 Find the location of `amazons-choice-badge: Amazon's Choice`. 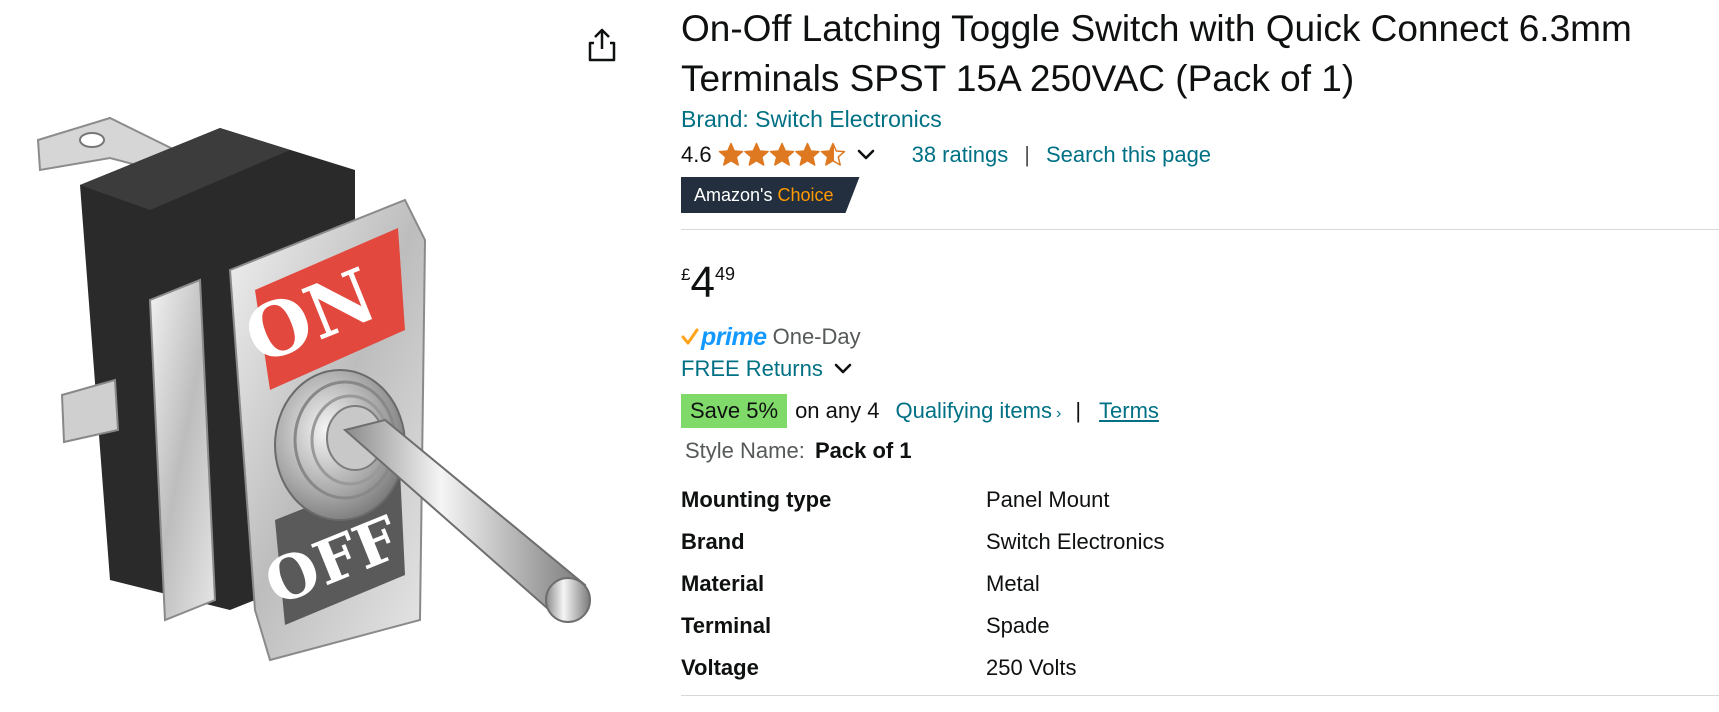

amazons-choice-badge: Amazon's Choice is located at coordinates (770, 195).